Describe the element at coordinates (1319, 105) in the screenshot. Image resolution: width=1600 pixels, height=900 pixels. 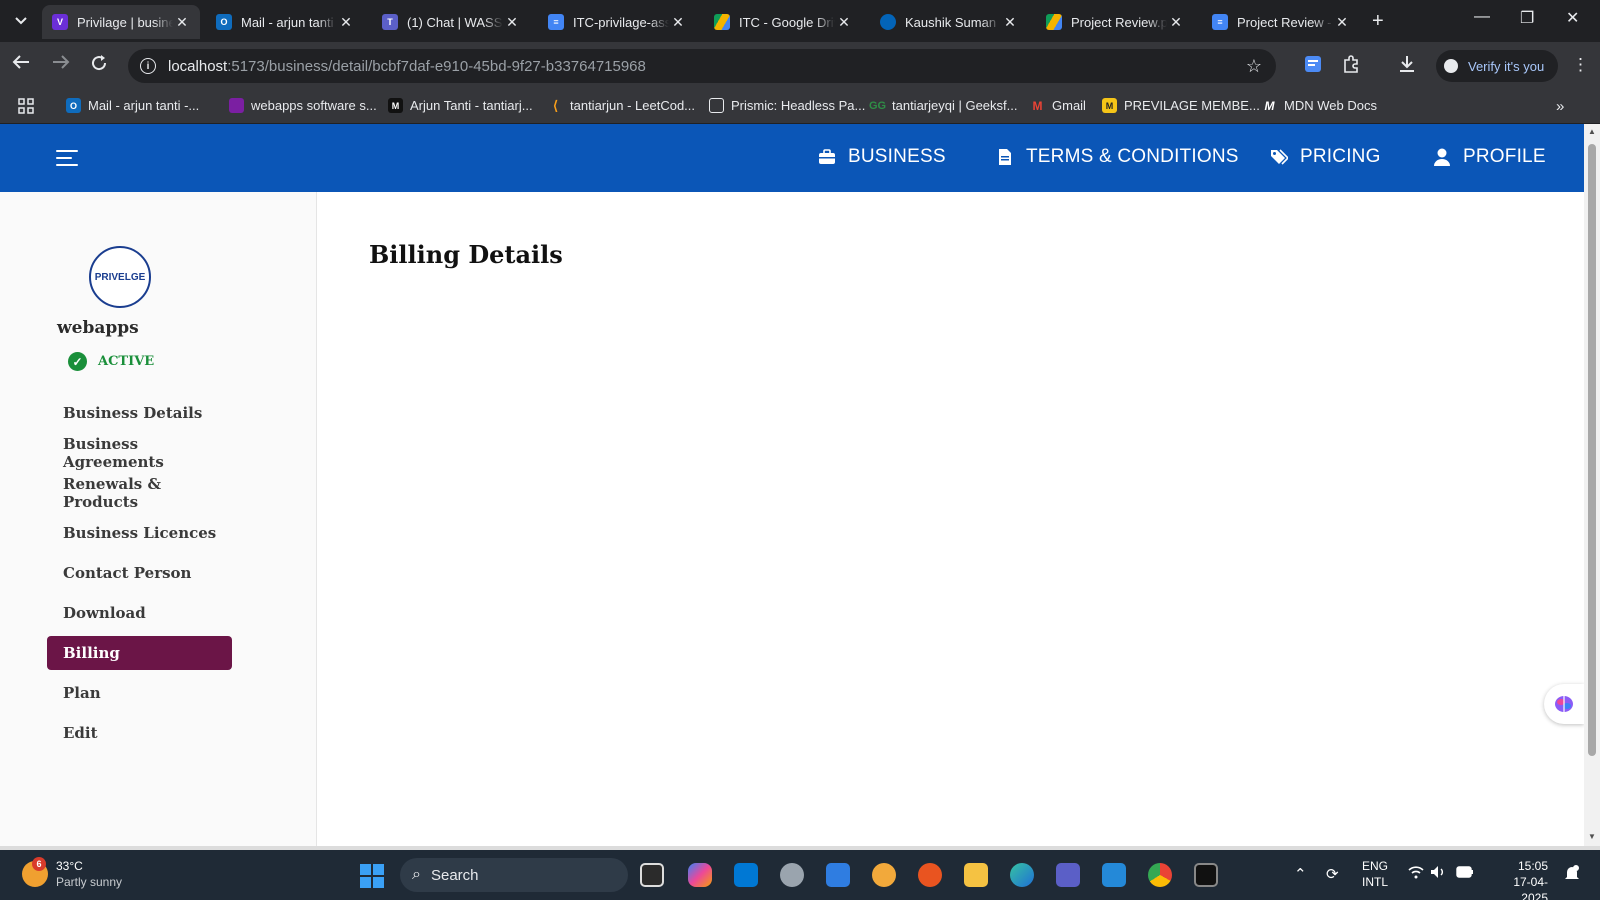
I see `bookmark-item: M MDN Web Docs` at that location.